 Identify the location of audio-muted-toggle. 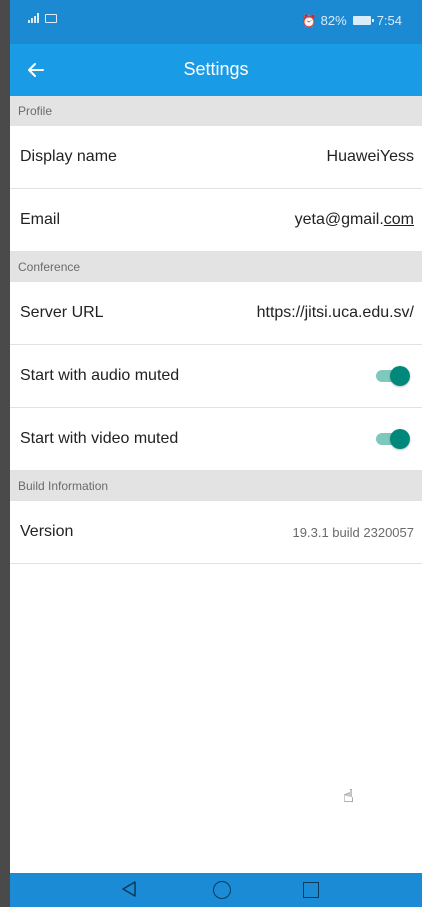
(393, 376).